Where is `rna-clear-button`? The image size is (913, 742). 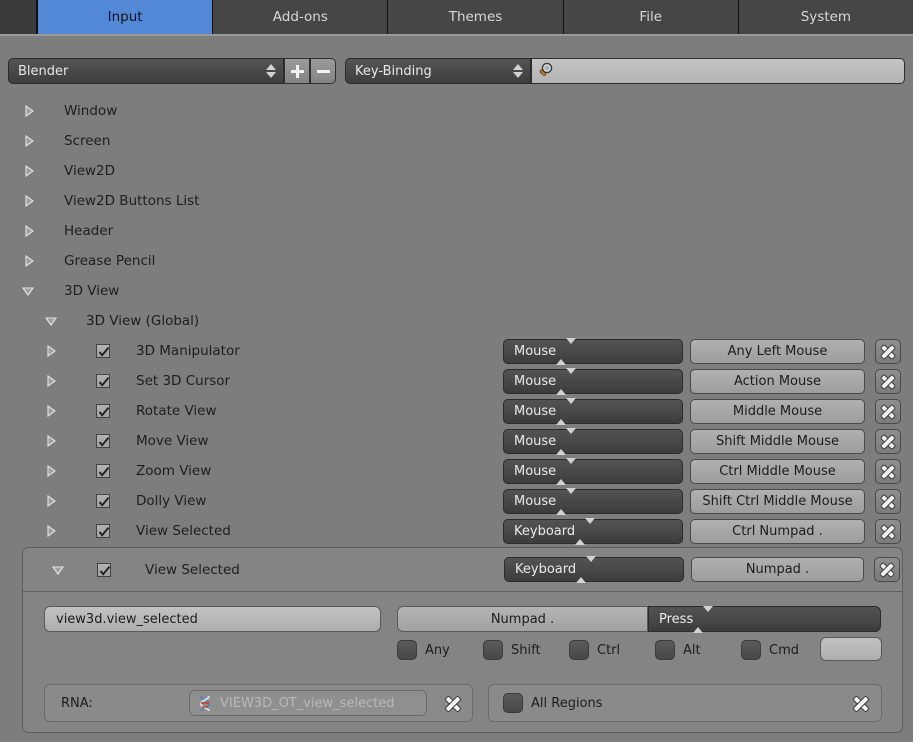
rna-clear-button is located at coordinates (453, 704).